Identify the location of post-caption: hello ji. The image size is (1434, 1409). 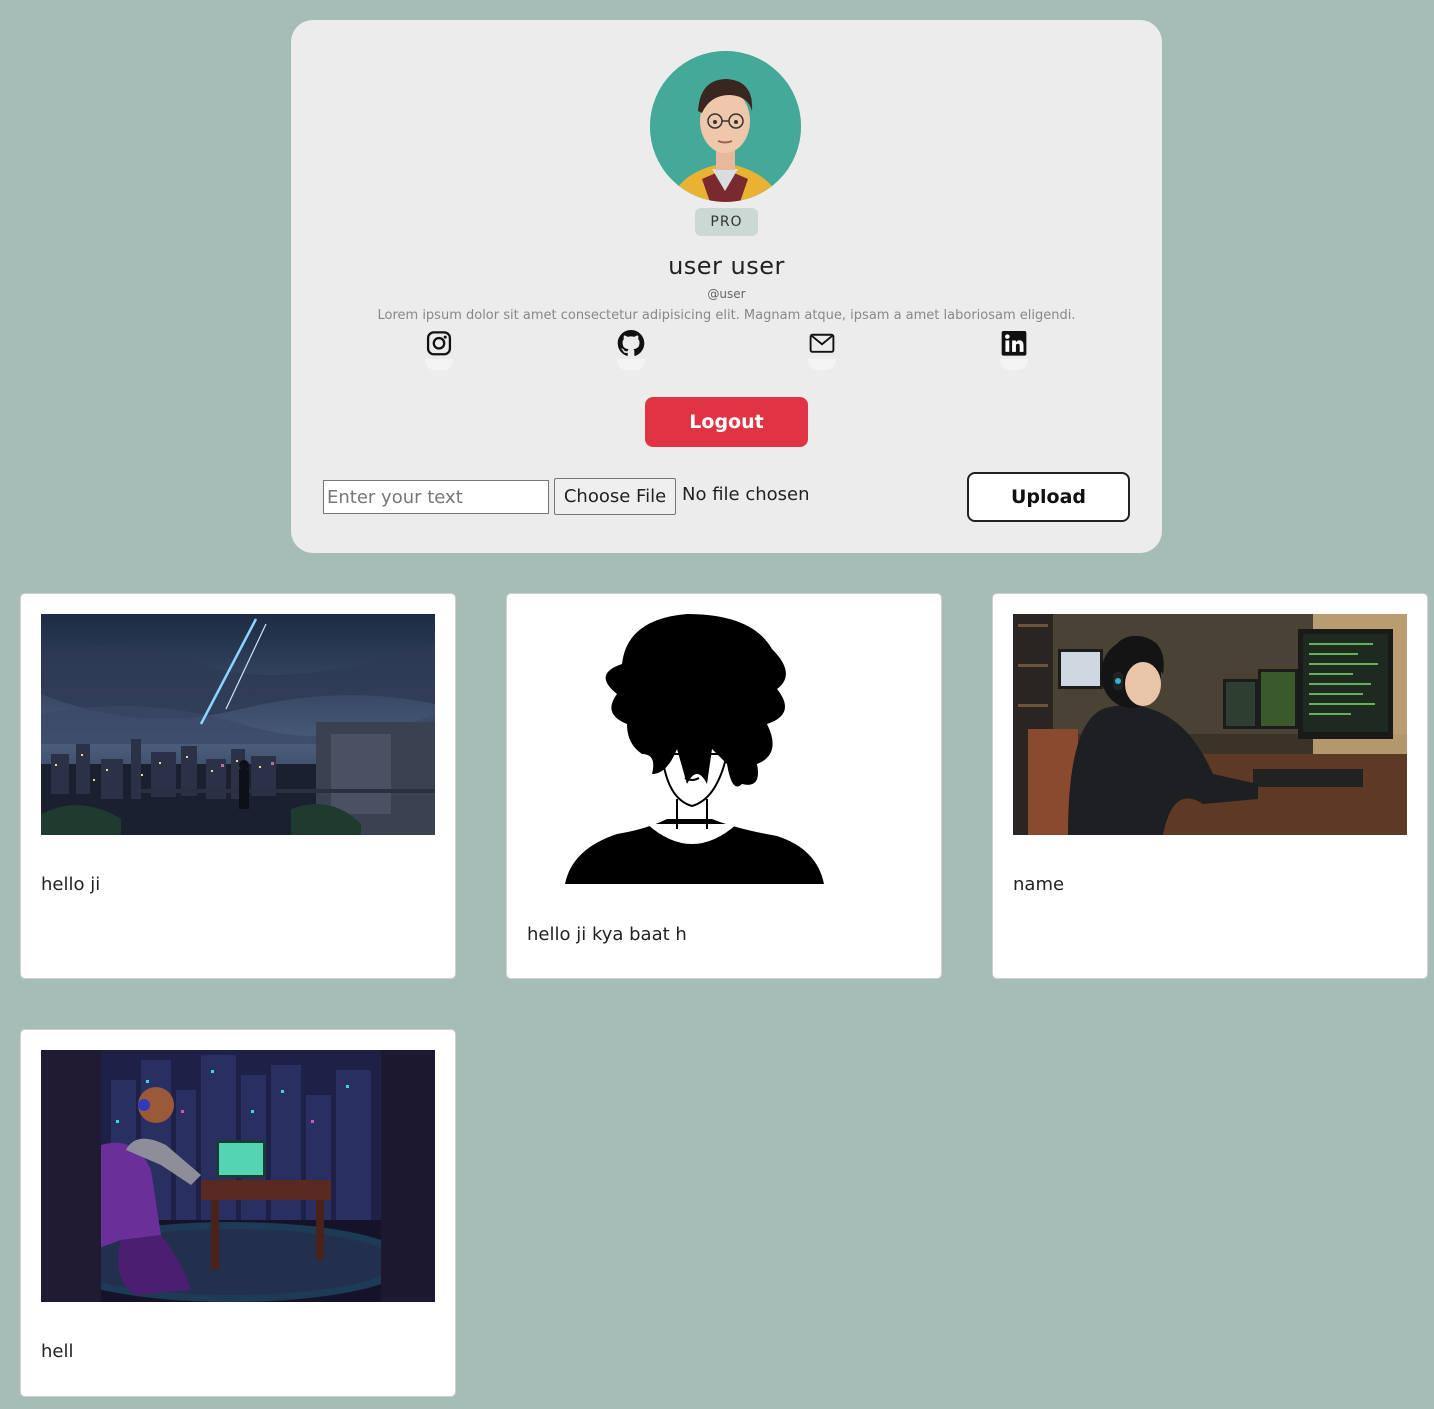
(71, 884).